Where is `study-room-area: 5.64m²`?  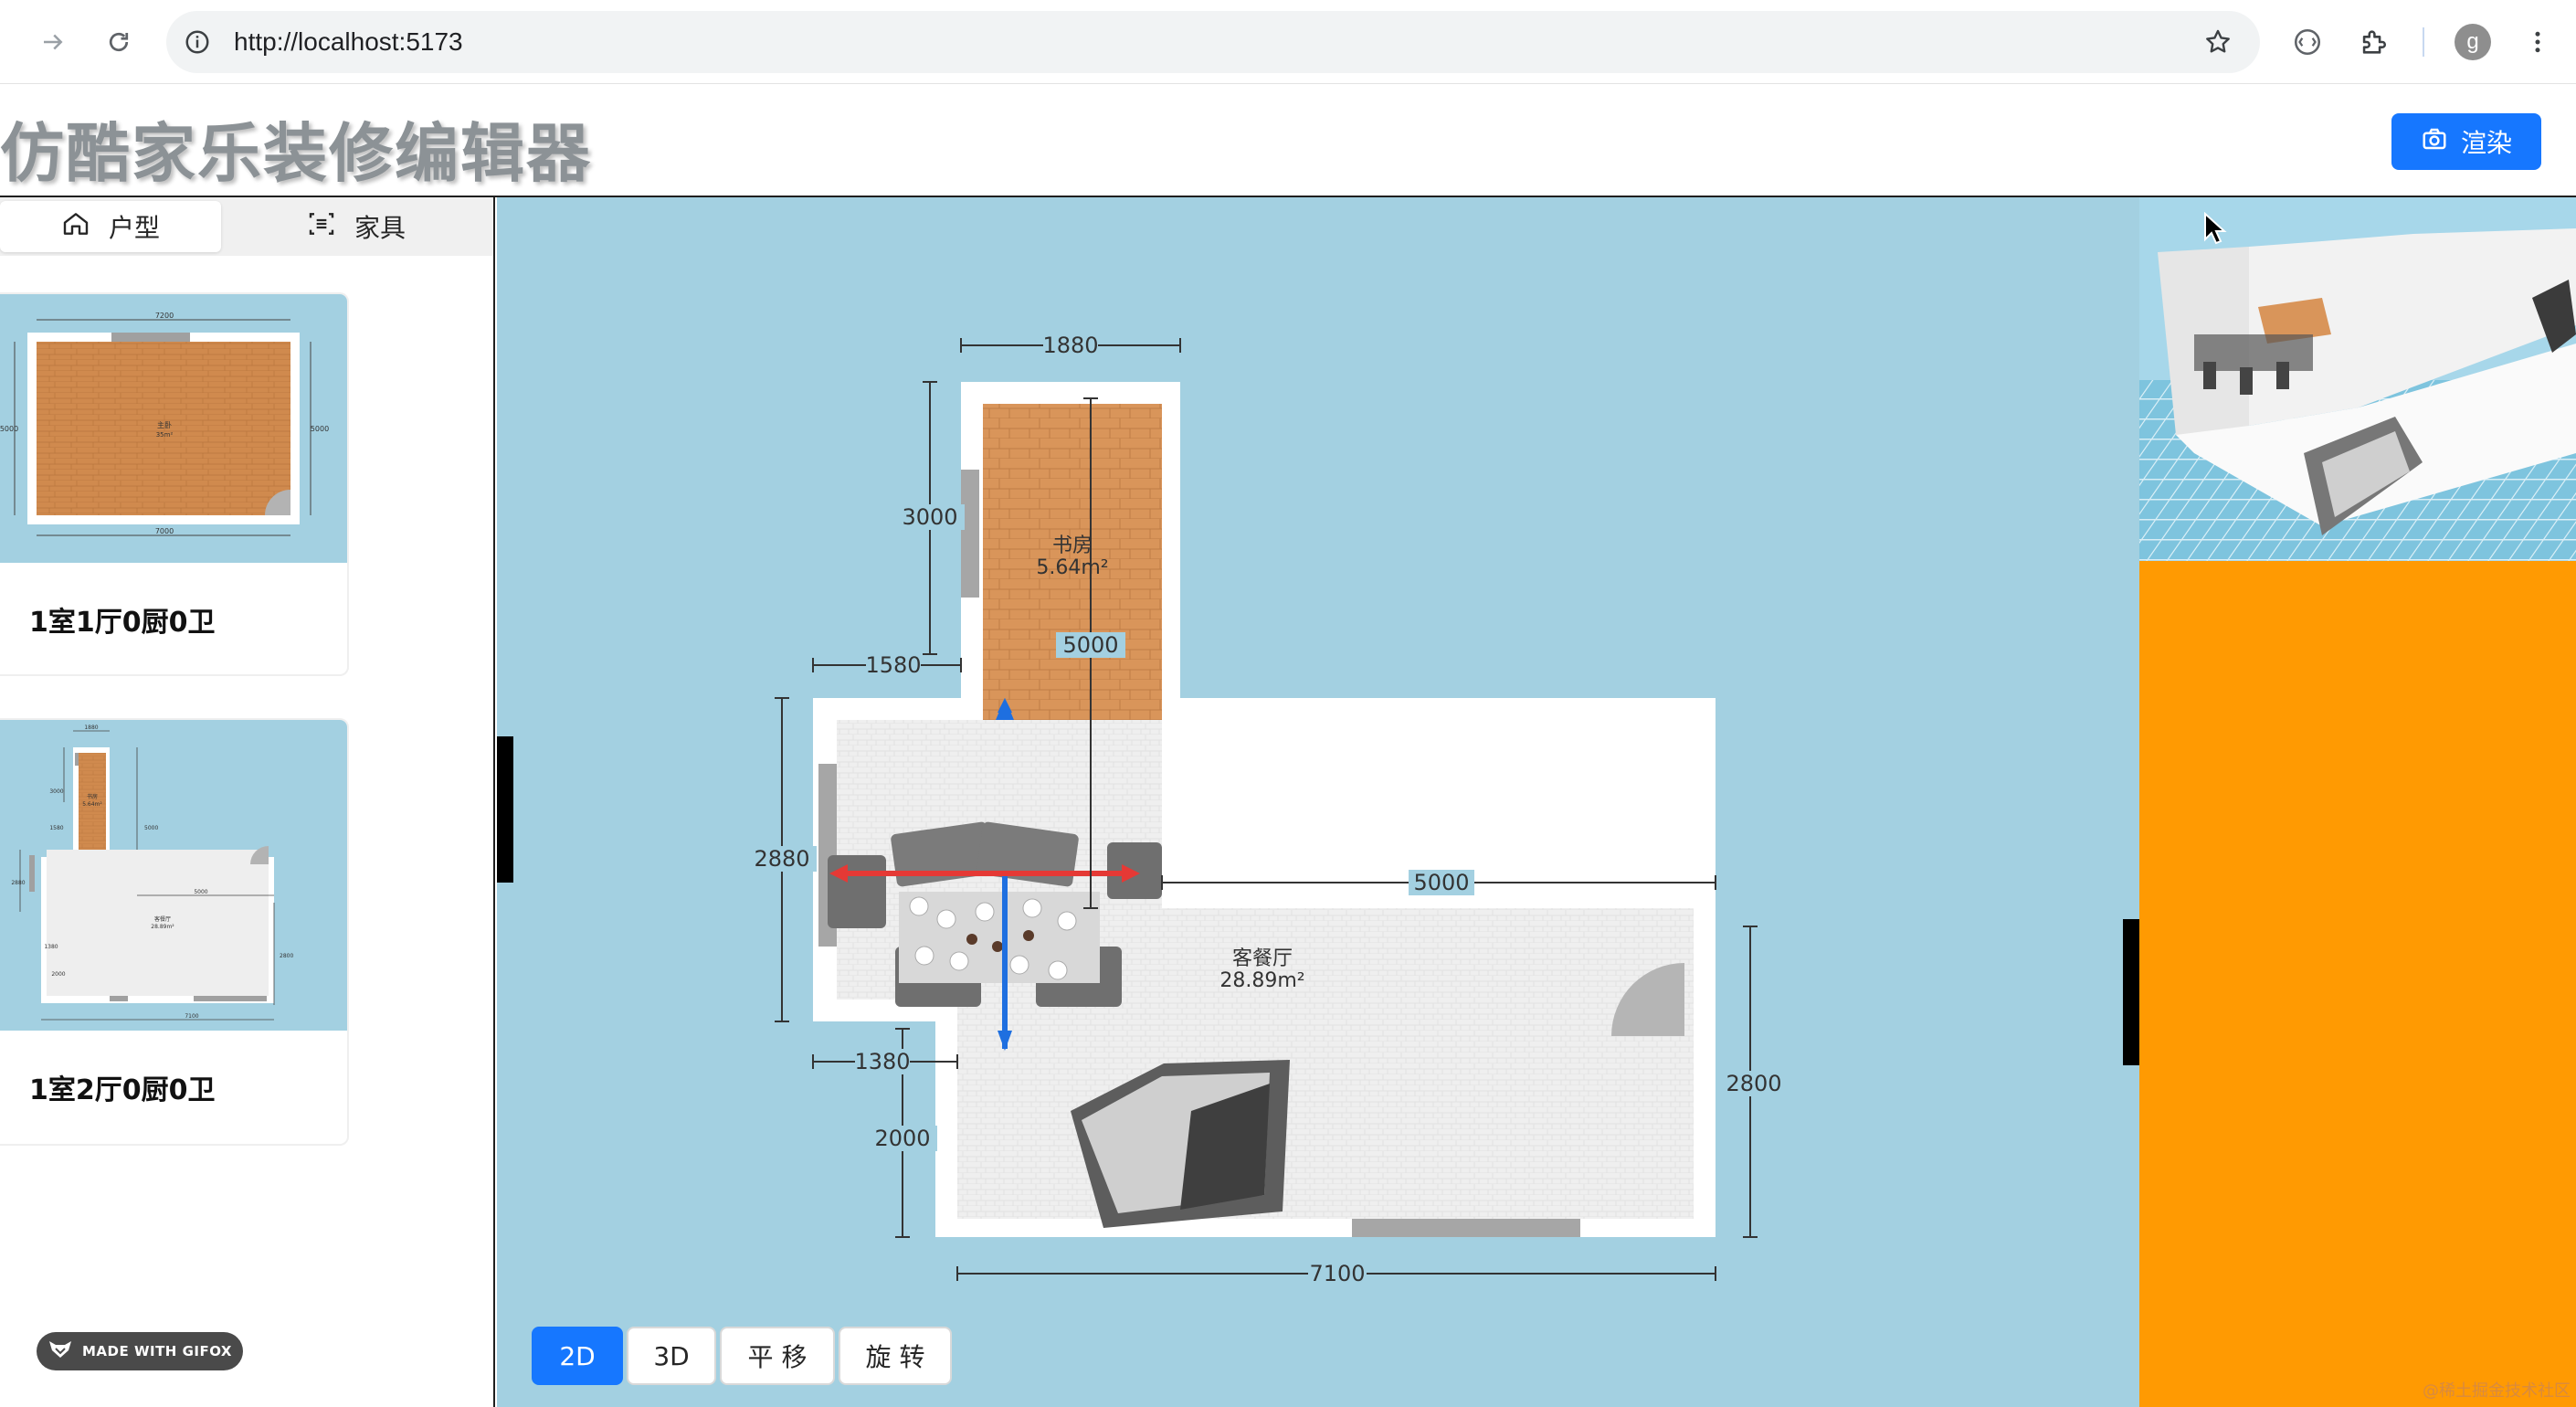 study-room-area: 5.64m² is located at coordinates (1072, 567).